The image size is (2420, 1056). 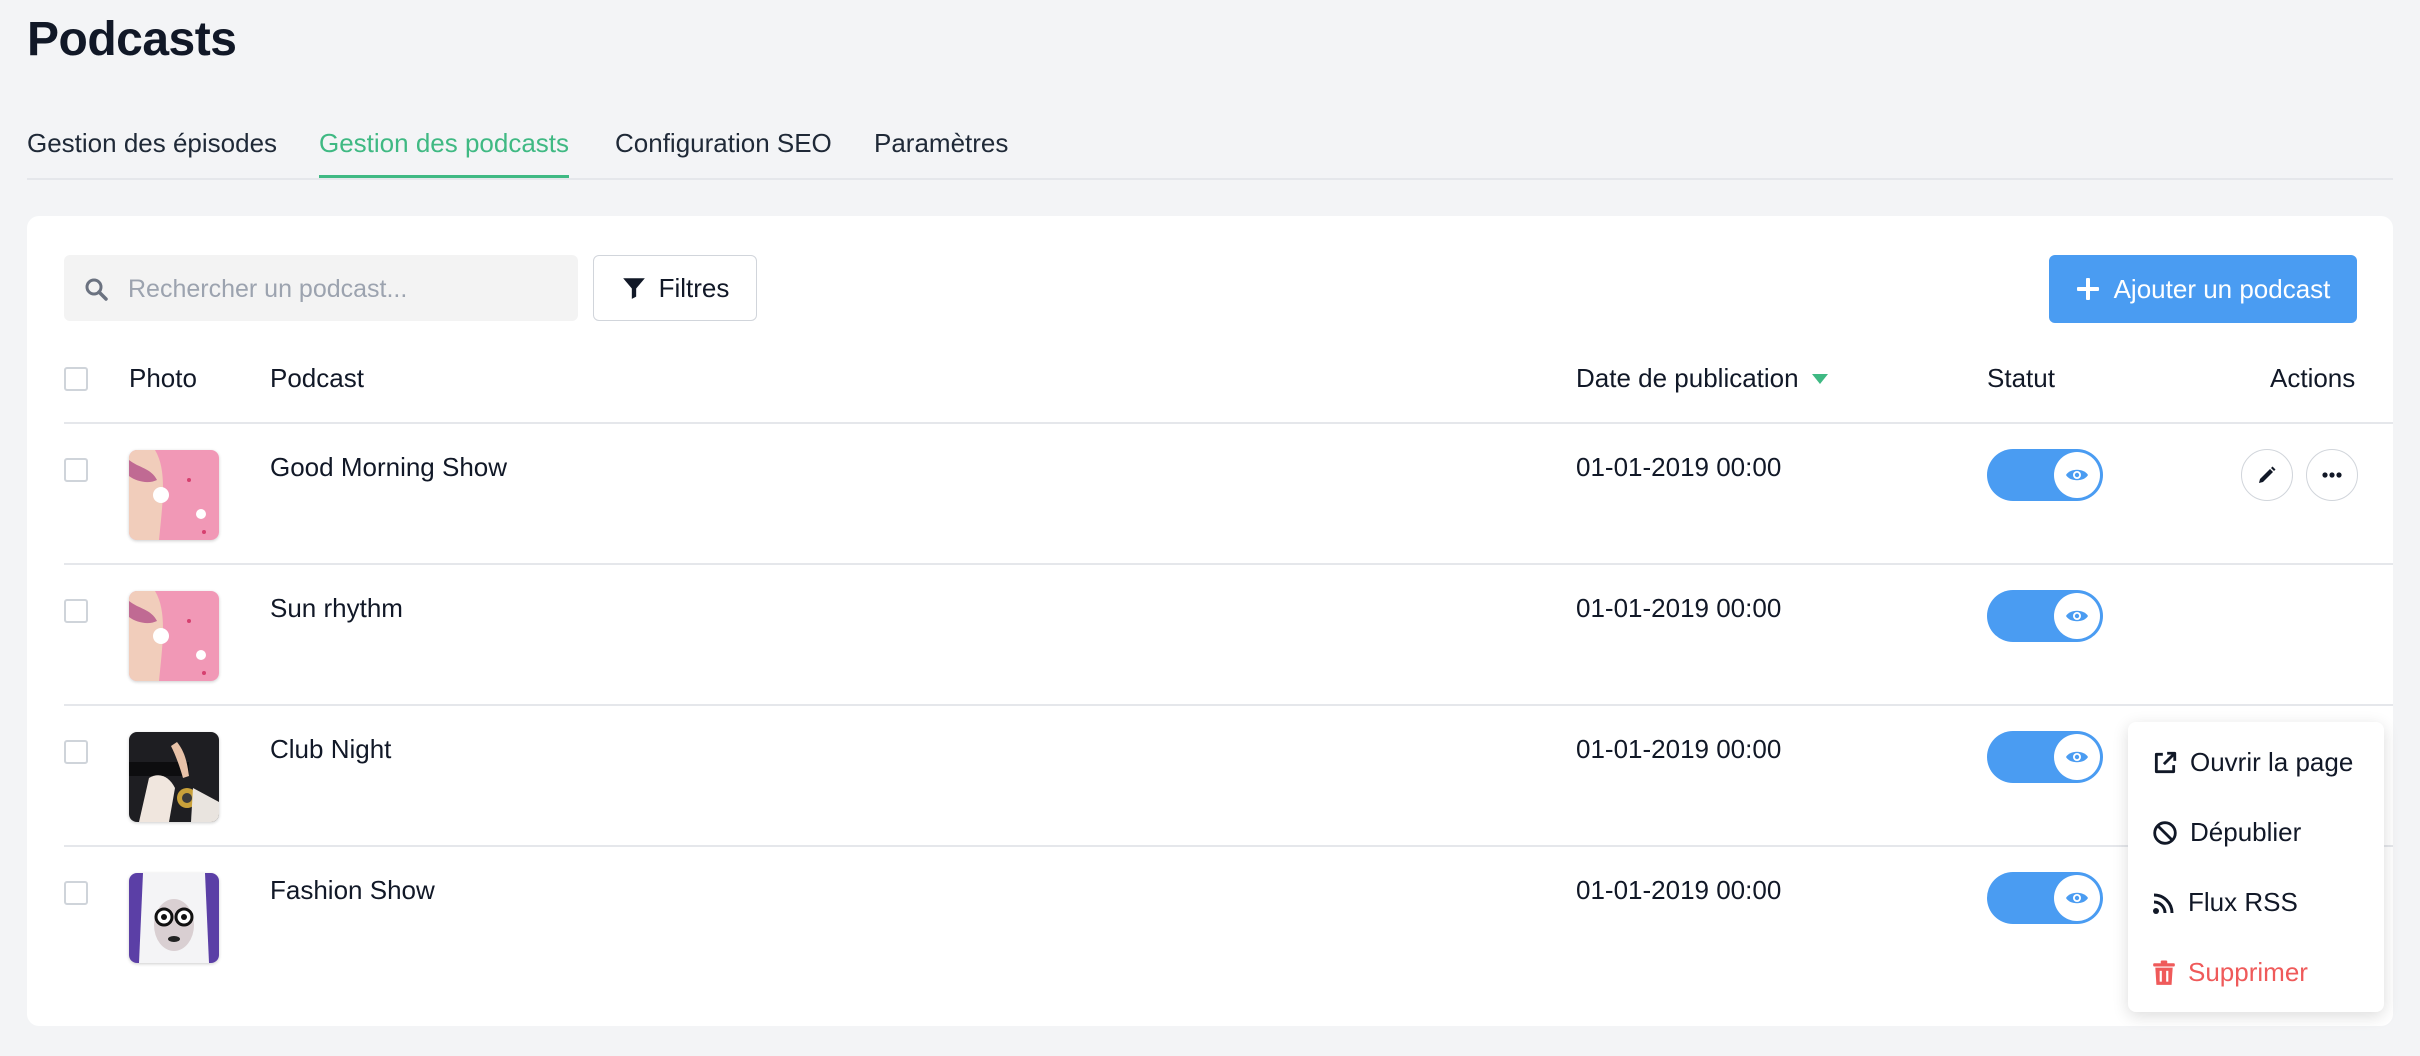 I want to click on menu-item-label: Flux RSS, so click(x=2243, y=902).